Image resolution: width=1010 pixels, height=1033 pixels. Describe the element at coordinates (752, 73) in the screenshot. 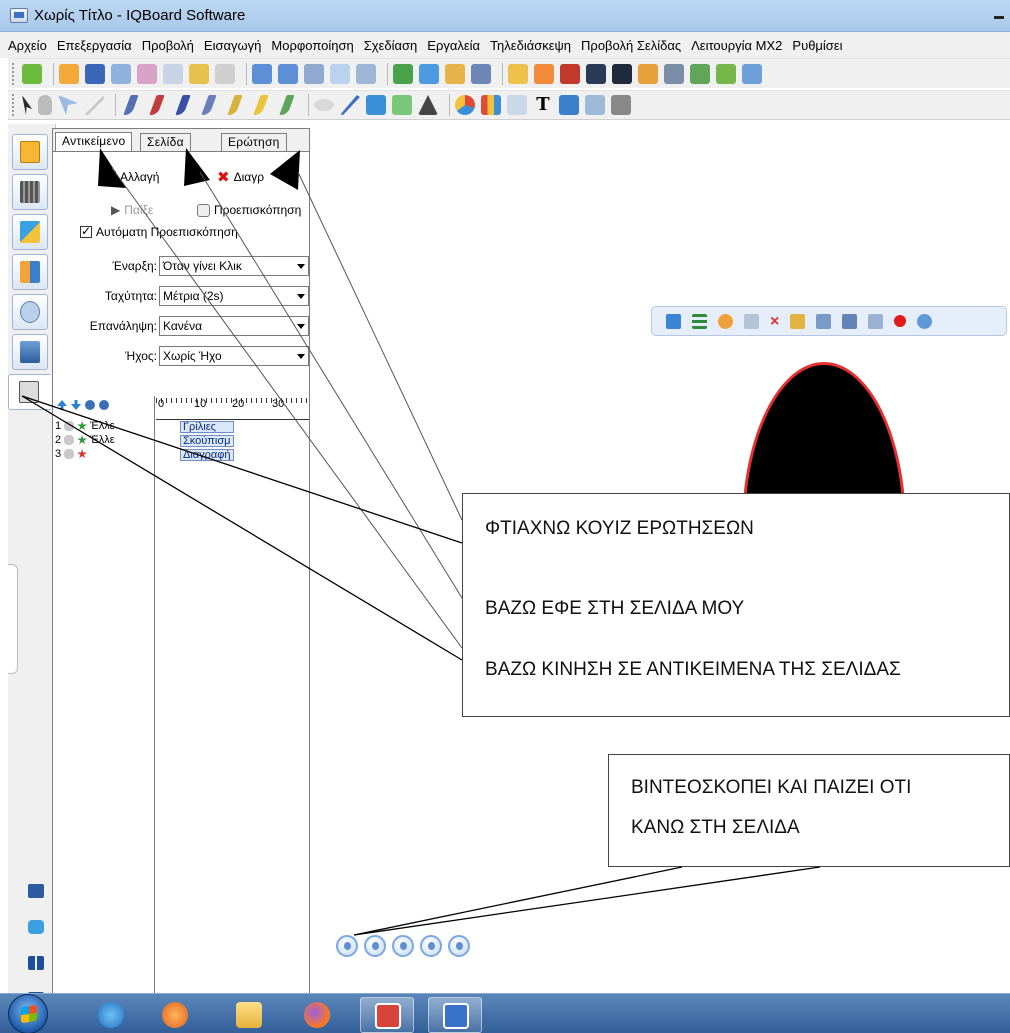

I see `tools-icon` at that location.